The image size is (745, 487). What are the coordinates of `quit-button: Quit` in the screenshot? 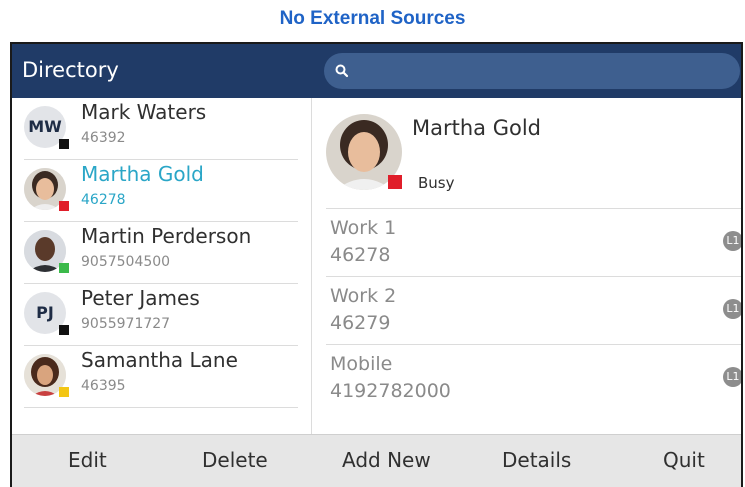 It's located at (684, 460).